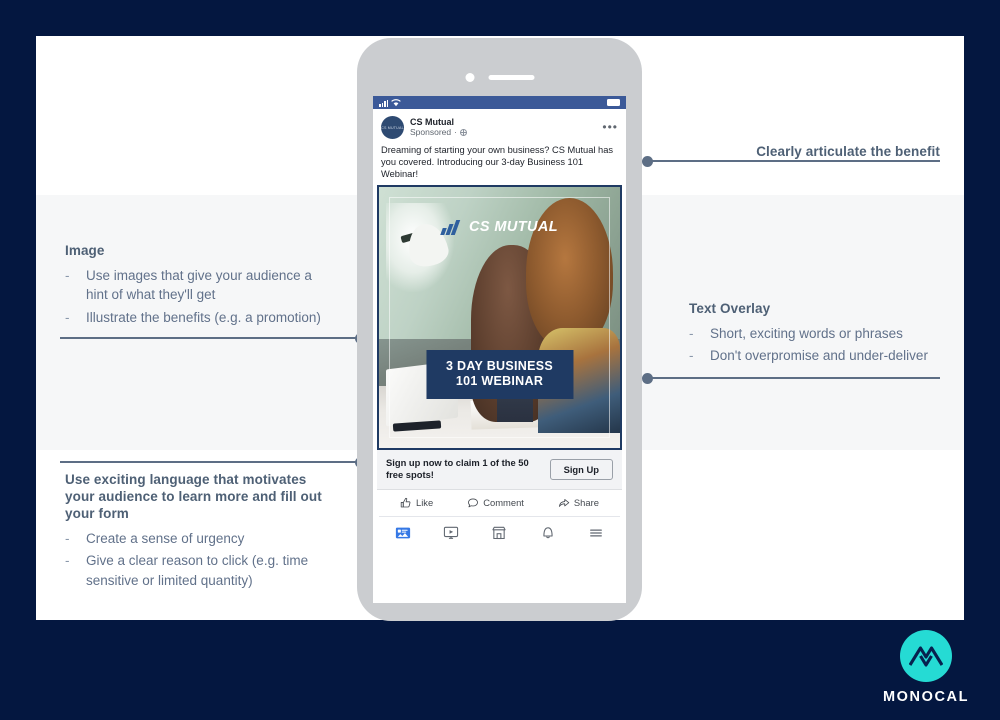 The image size is (1000, 720). What do you see at coordinates (469, 77) in the screenshot?
I see `front-camera-icon` at bounding box center [469, 77].